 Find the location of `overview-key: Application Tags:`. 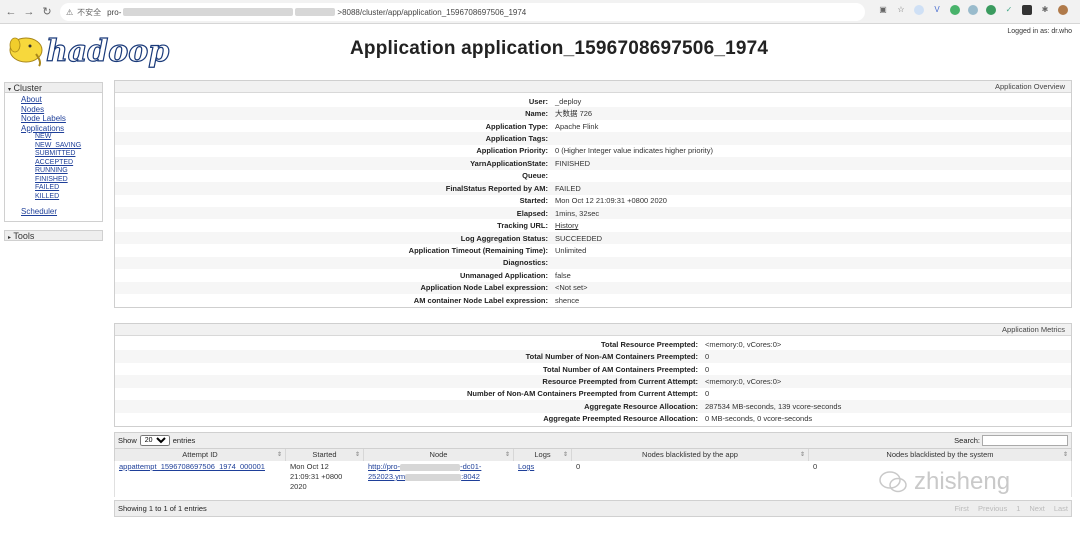

overview-key: Application Tags: is located at coordinates (516, 139).